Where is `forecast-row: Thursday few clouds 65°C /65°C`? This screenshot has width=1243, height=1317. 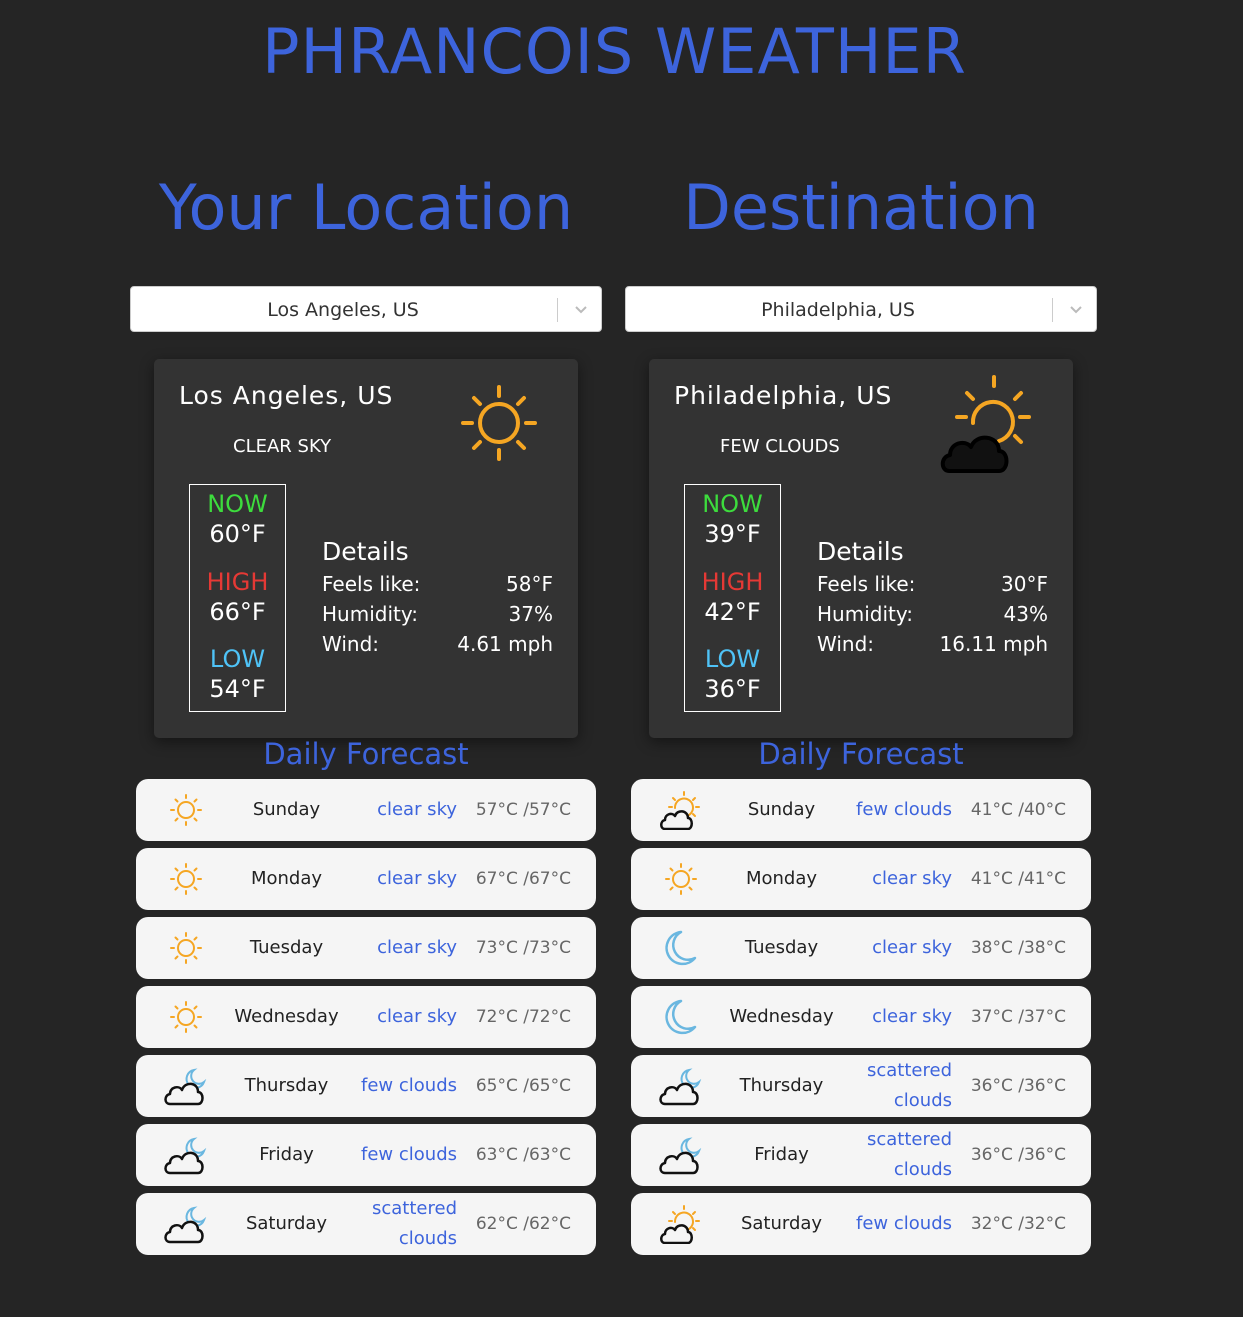
forecast-row: Thursday few clouds 65°C /65°C is located at coordinates (366, 1086).